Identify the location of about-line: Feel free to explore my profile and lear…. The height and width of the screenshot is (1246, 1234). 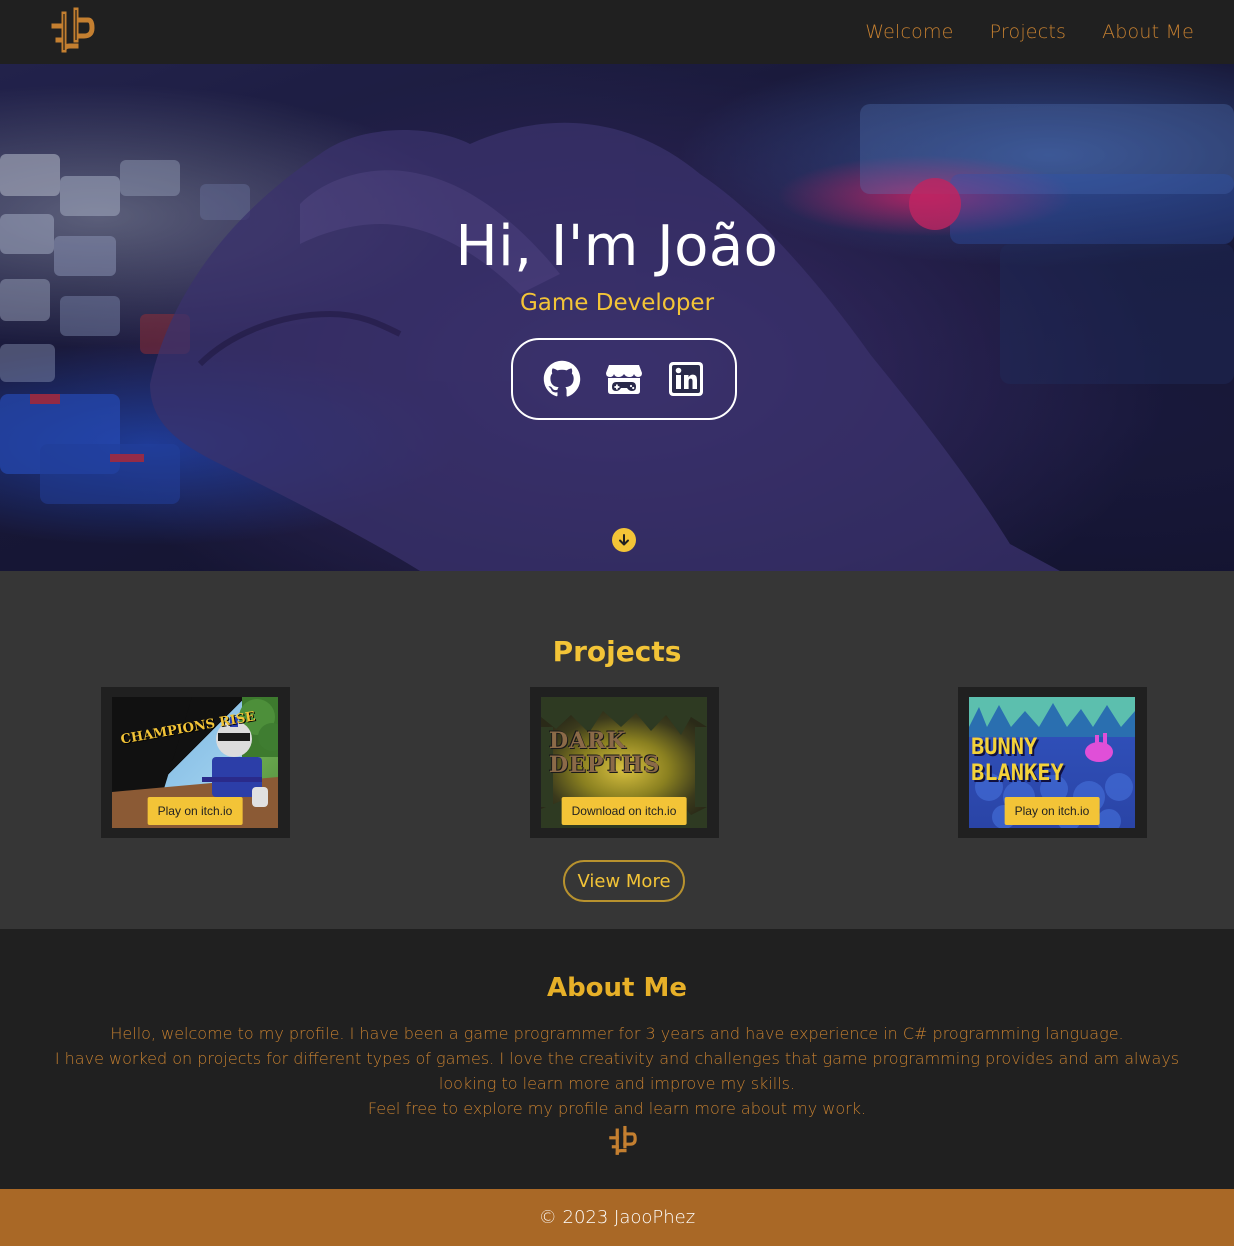
(617, 1108).